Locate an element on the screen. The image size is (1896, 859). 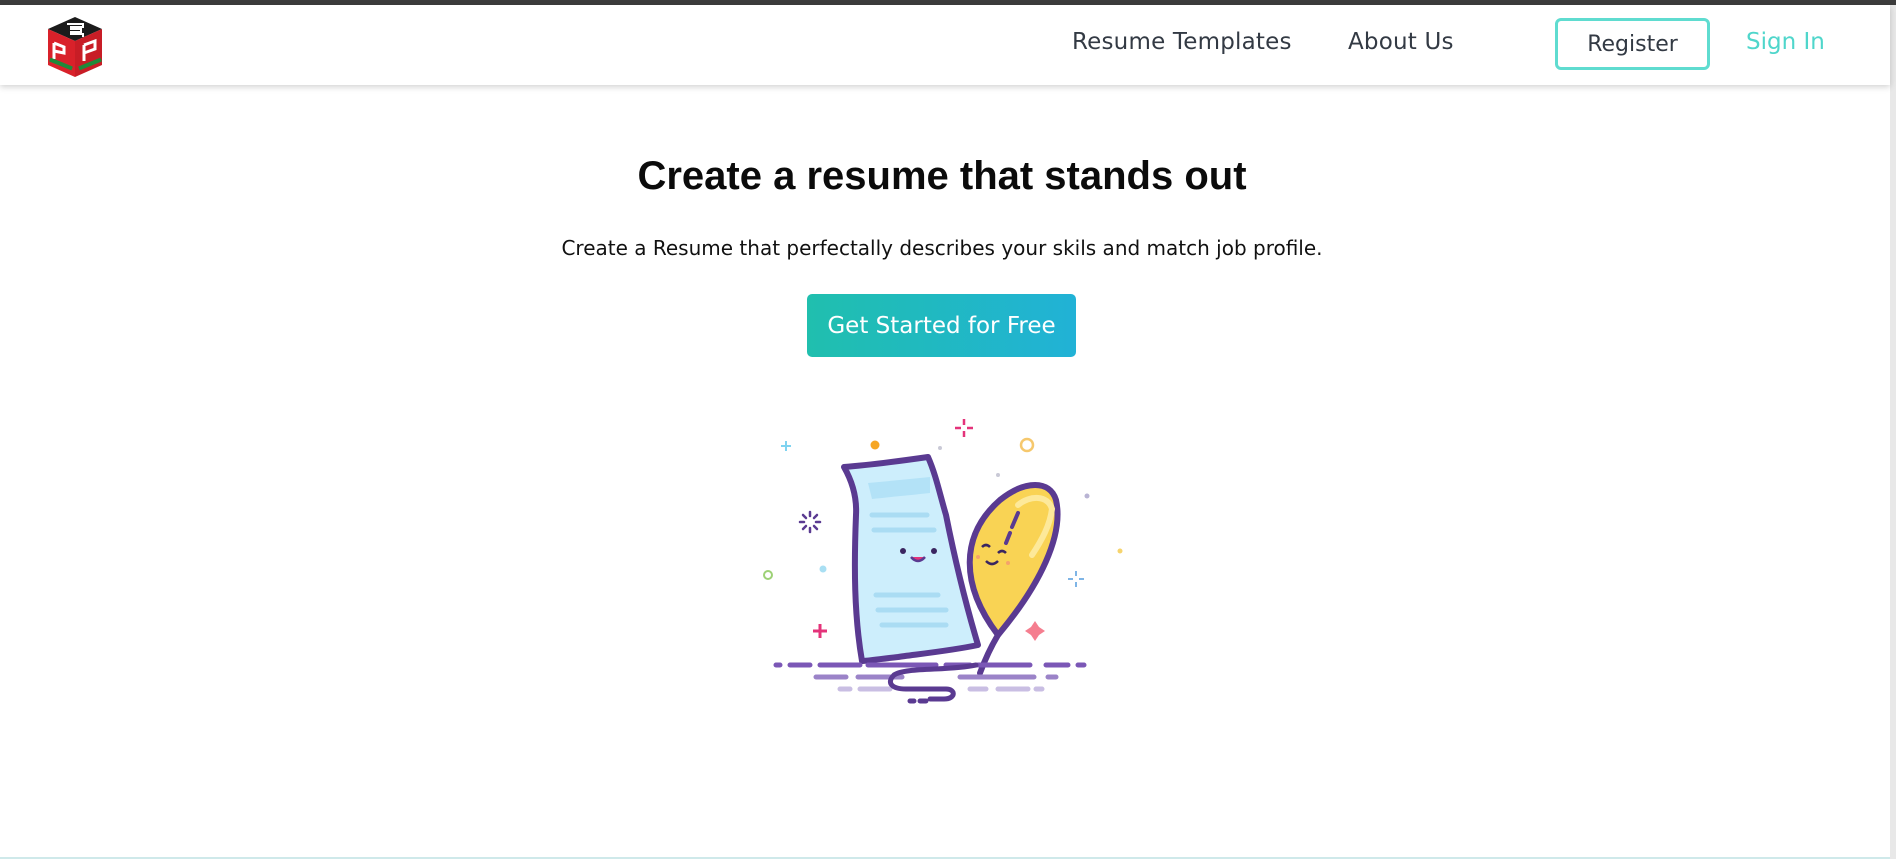
sign-in-link: Sign In is located at coordinates (1785, 42).